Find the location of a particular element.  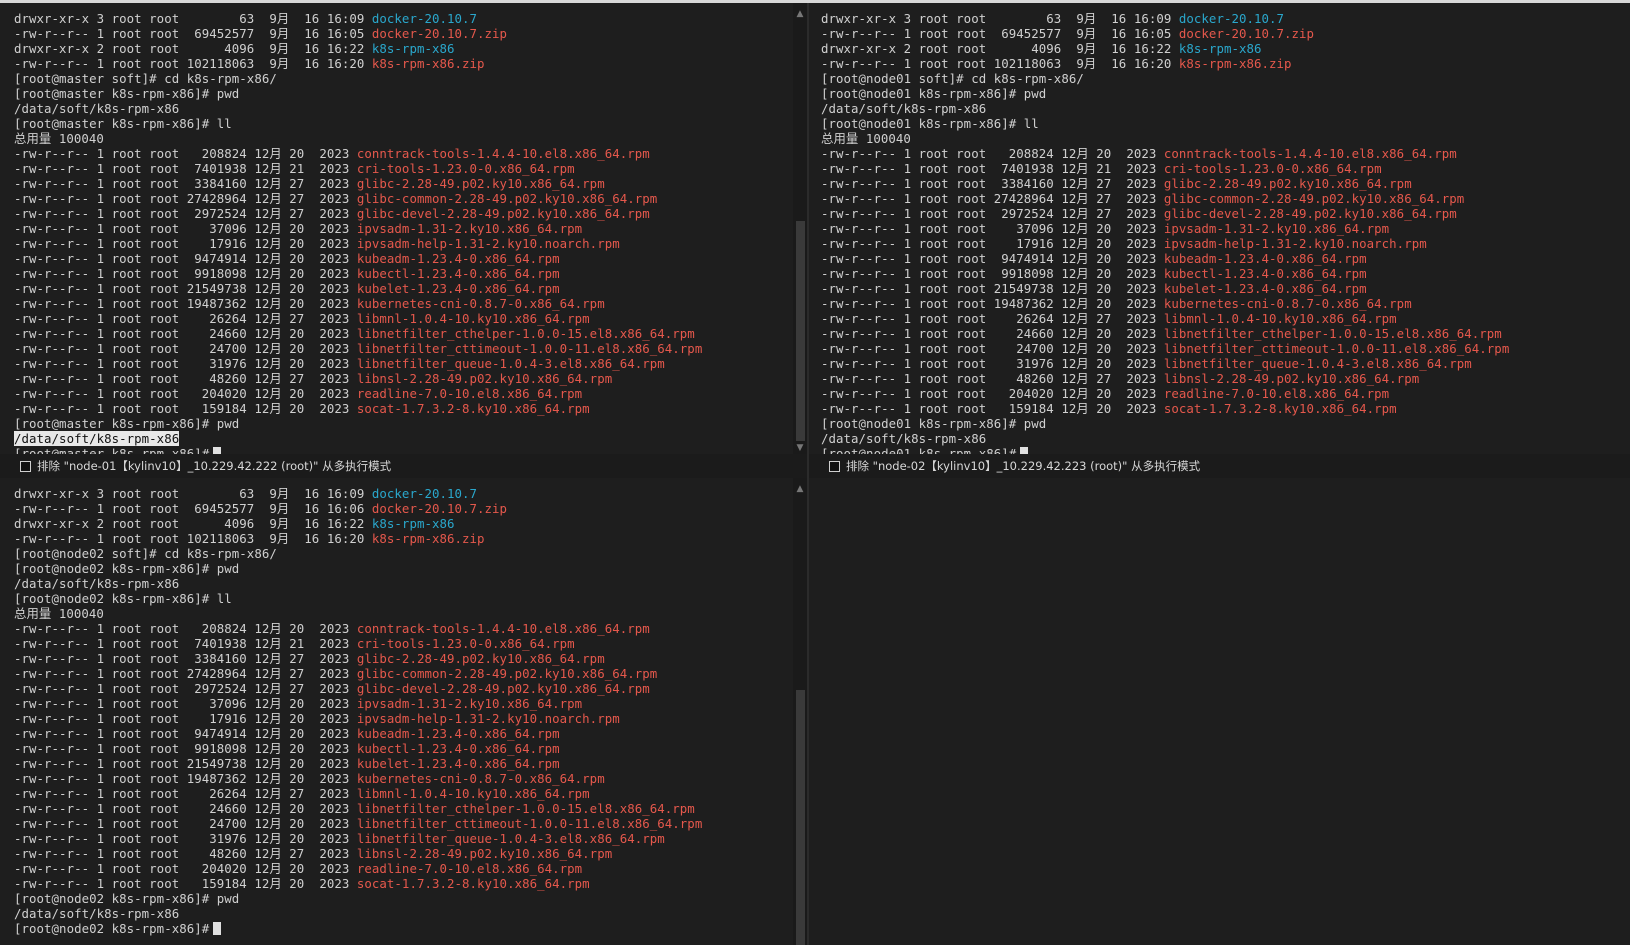

file-name: ipvsadm-1.31-2.ky10.x86_64.rpm is located at coordinates (1276, 228).